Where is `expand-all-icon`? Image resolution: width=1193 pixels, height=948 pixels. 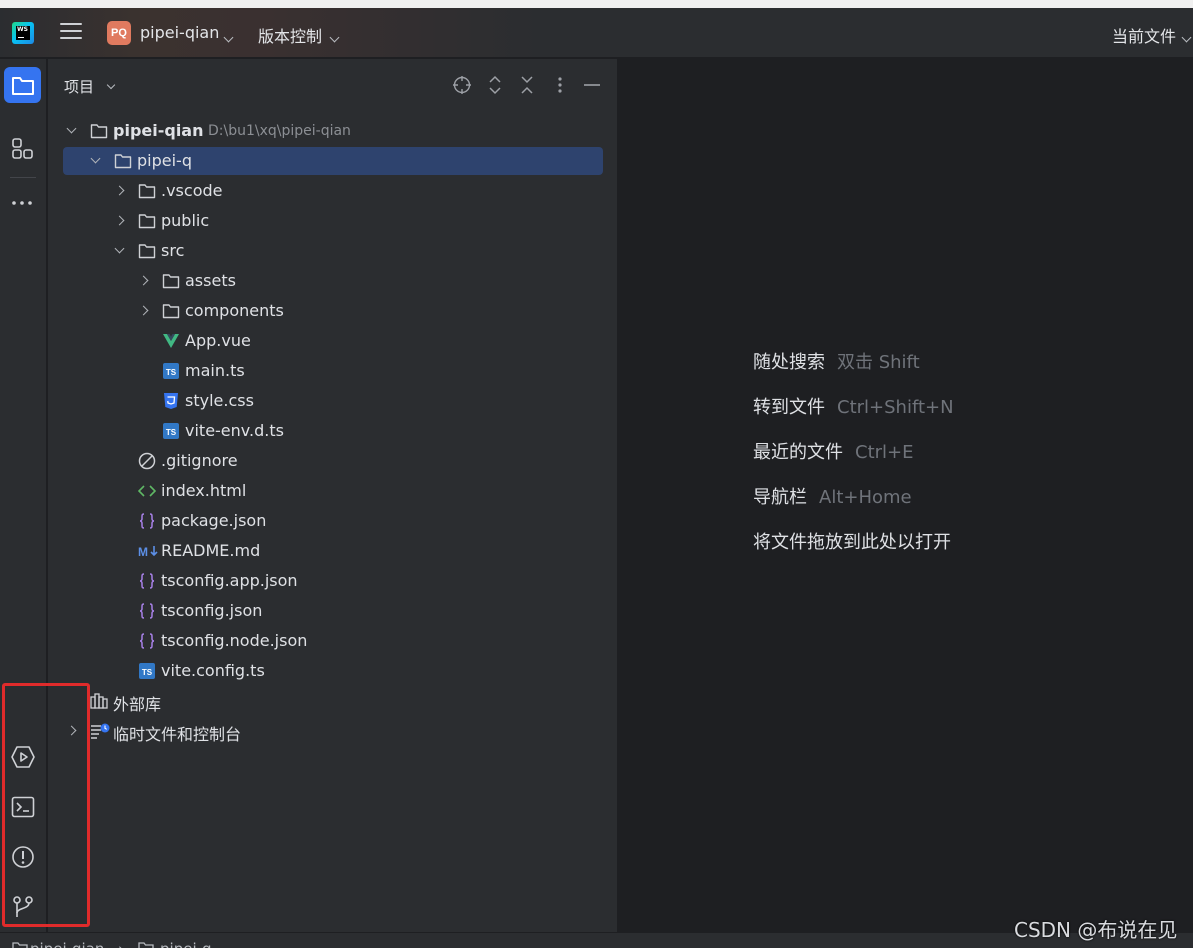
expand-all-icon is located at coordinates (495, 85).